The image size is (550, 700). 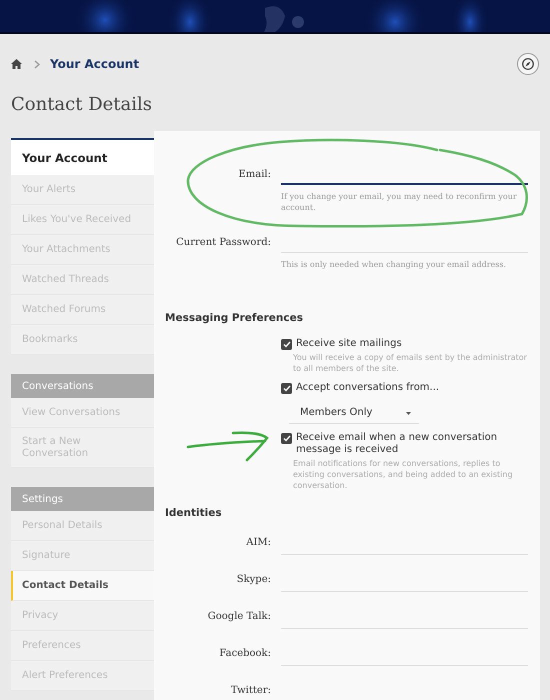 I want to click on home-icon, so click(x=16, y=64).